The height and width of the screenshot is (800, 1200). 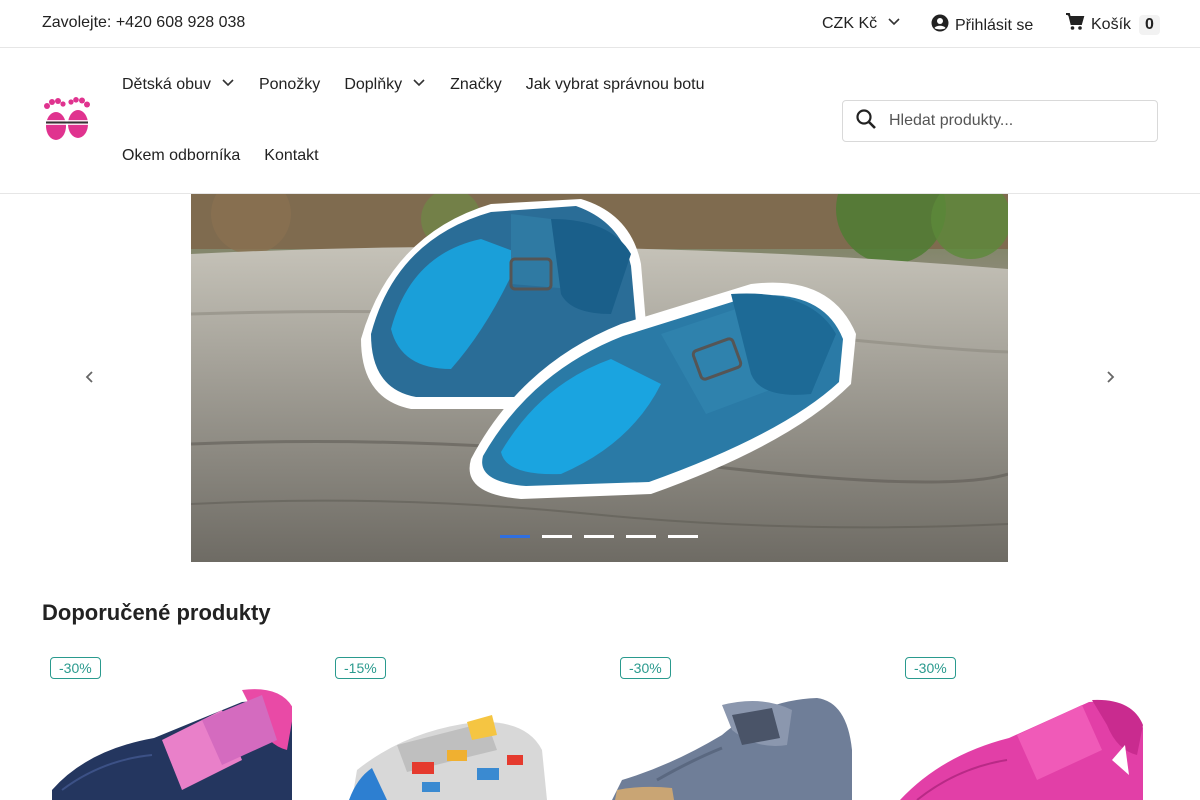 I want to click on nav-item-label: Jak vybrat správnou botu, so click(x=615, y=84).